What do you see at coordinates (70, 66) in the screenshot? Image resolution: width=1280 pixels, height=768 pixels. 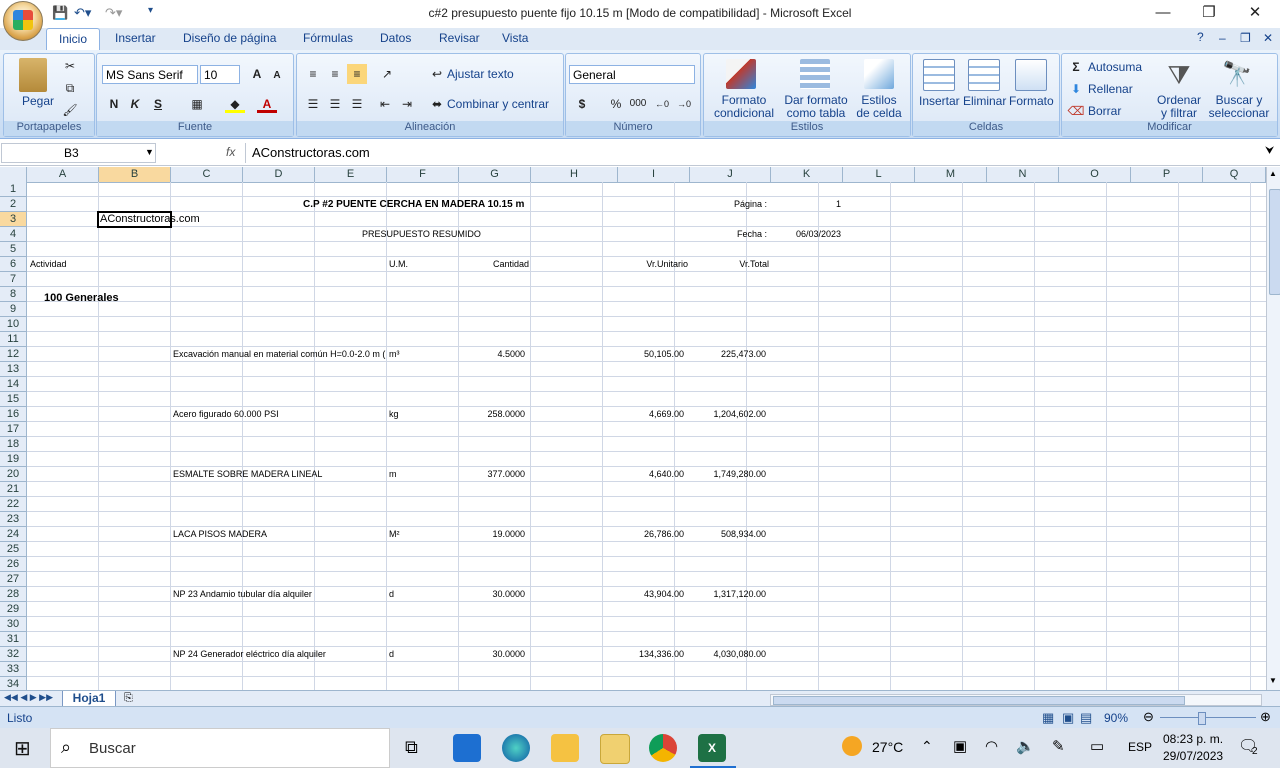 I see `cut-icon: ✂` at bounding box center [70, 66].